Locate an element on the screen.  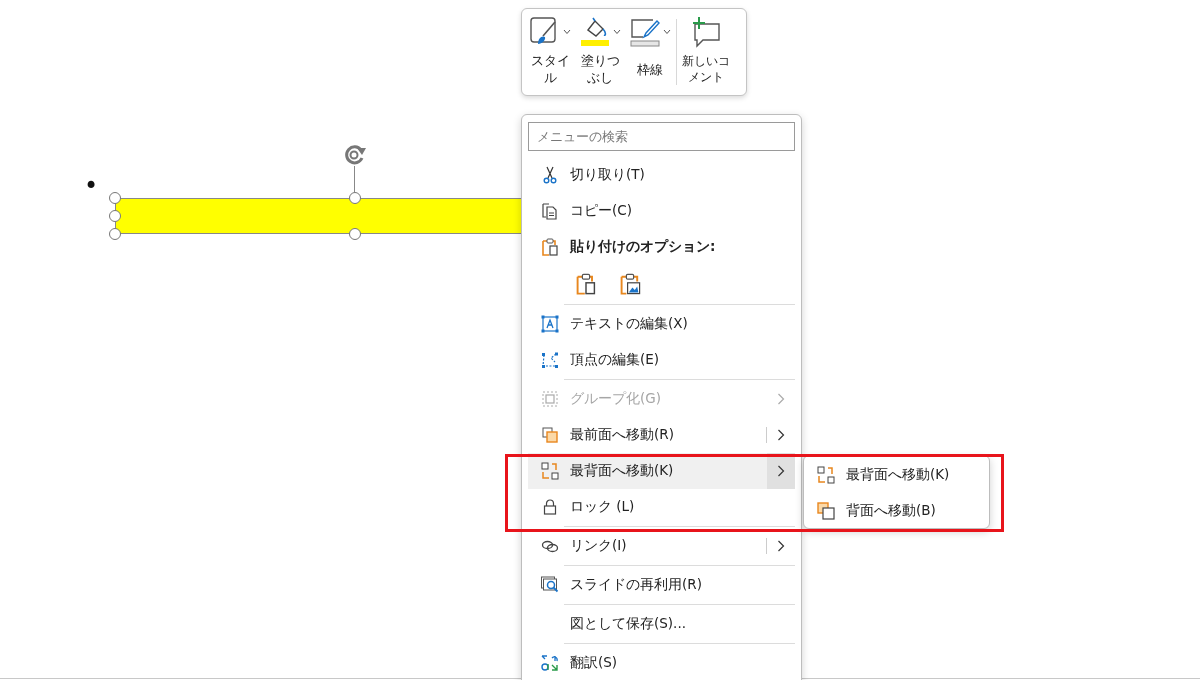
toolbar-button: 新しいコメント is located at coordinates (706, 52).